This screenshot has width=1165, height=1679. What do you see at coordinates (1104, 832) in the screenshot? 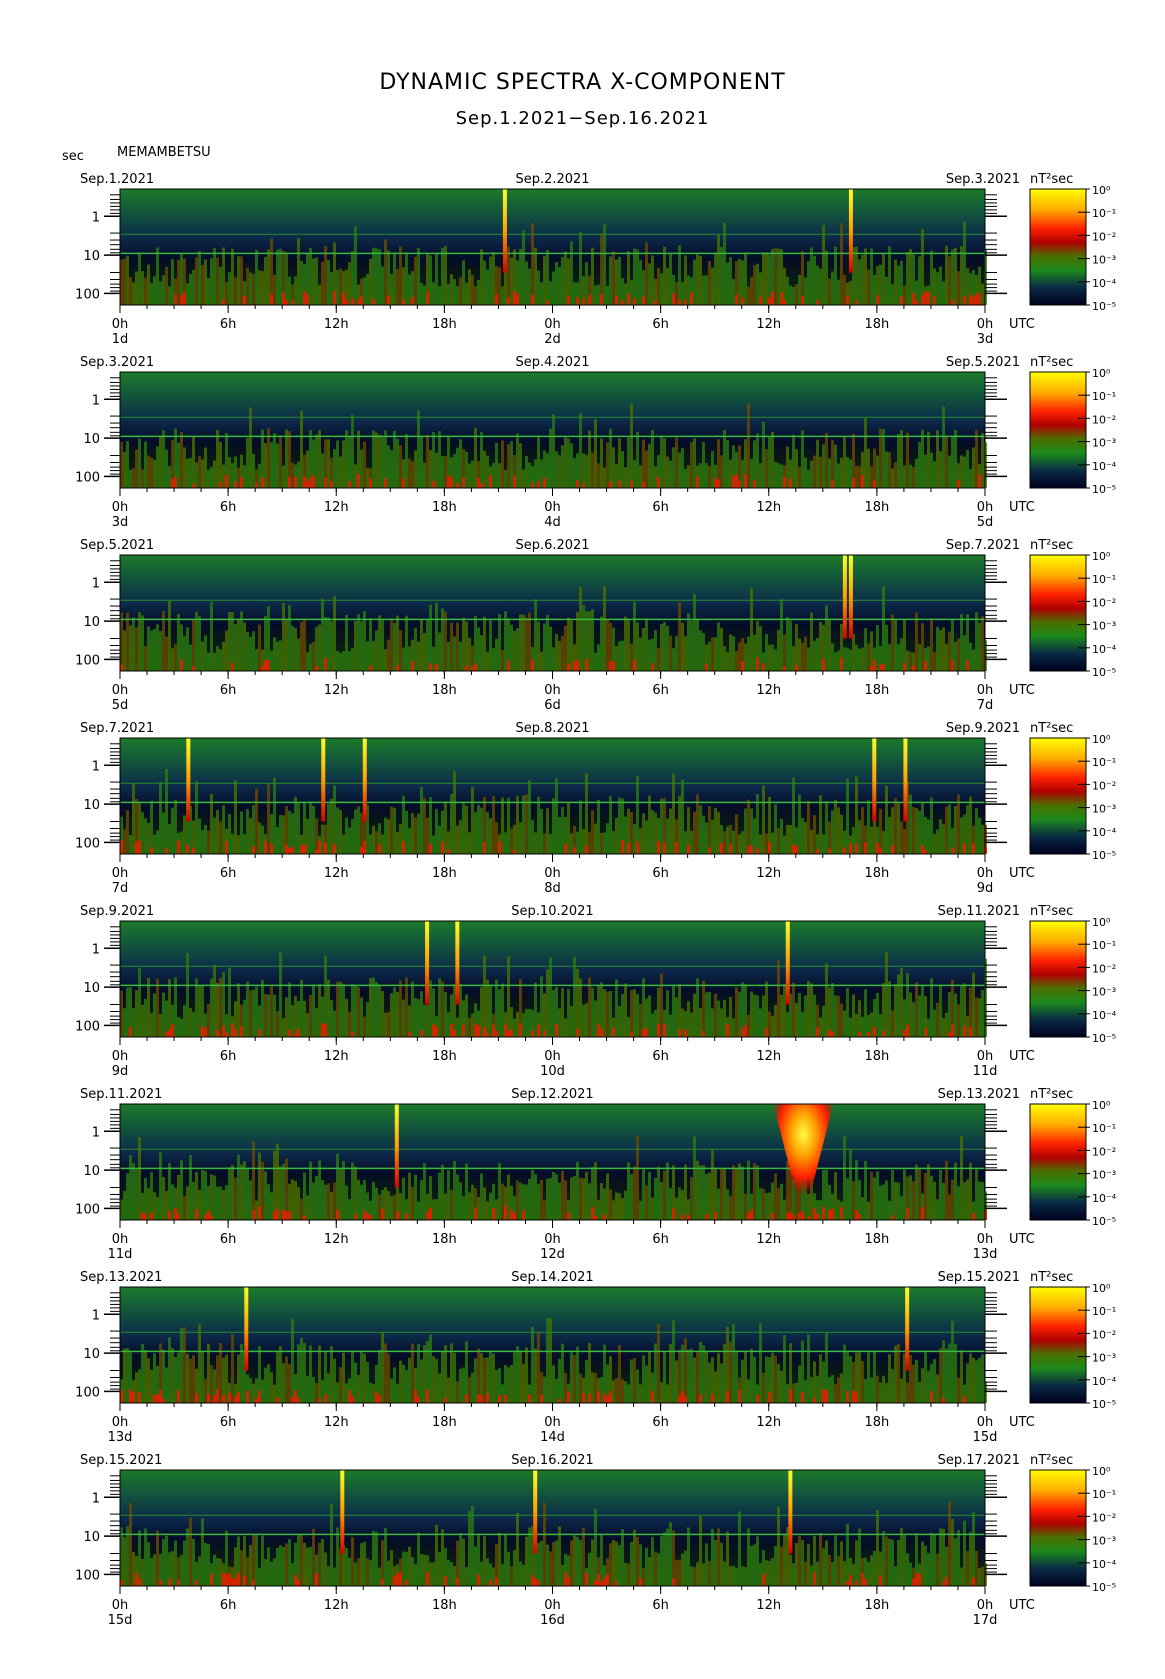
I see `colorbar-tick-label: 10⁻⁴` at bounding box center [1104, 832].